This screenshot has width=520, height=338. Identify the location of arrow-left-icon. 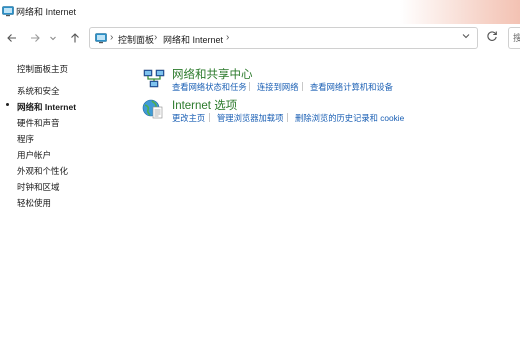
(11, 38).